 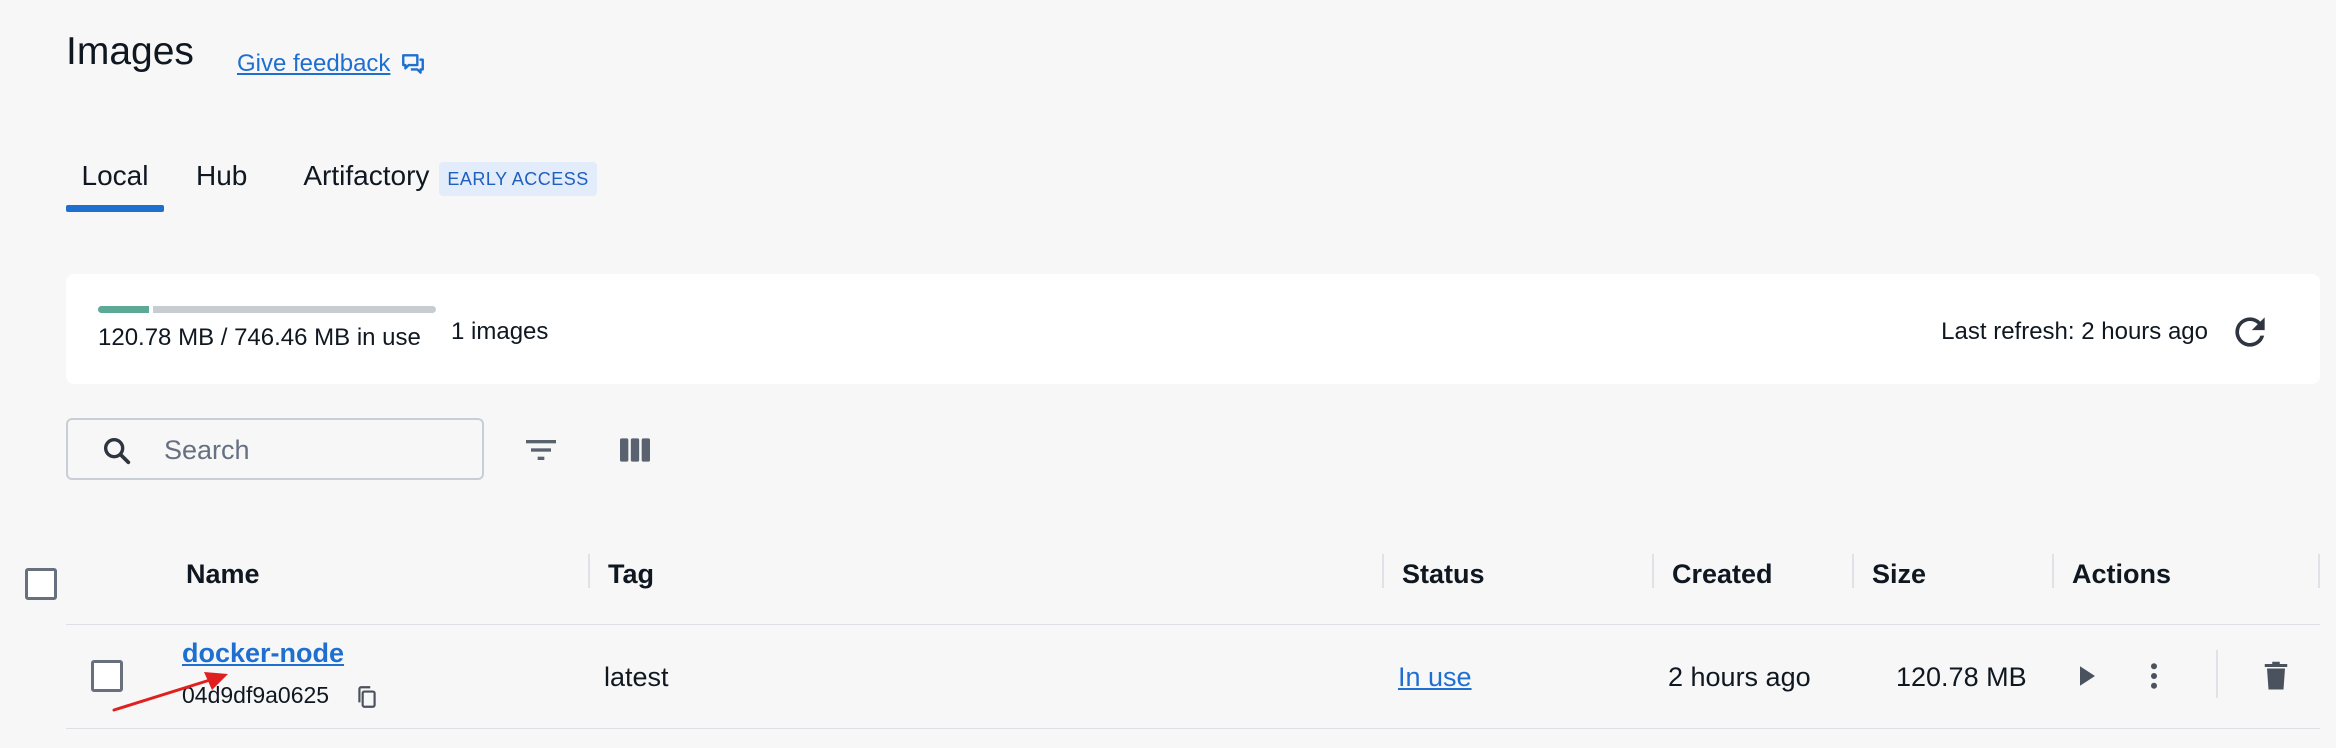 What do you see at coordinates (125, 309) in the screenshot?
I see `disk-usage-fill` at bounding box center [125, 309].